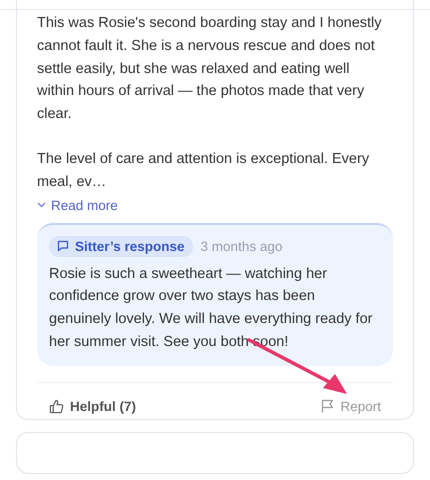 This screenshot has height=480, width=430. I want to click on report-button: Report, so click(351, 406).